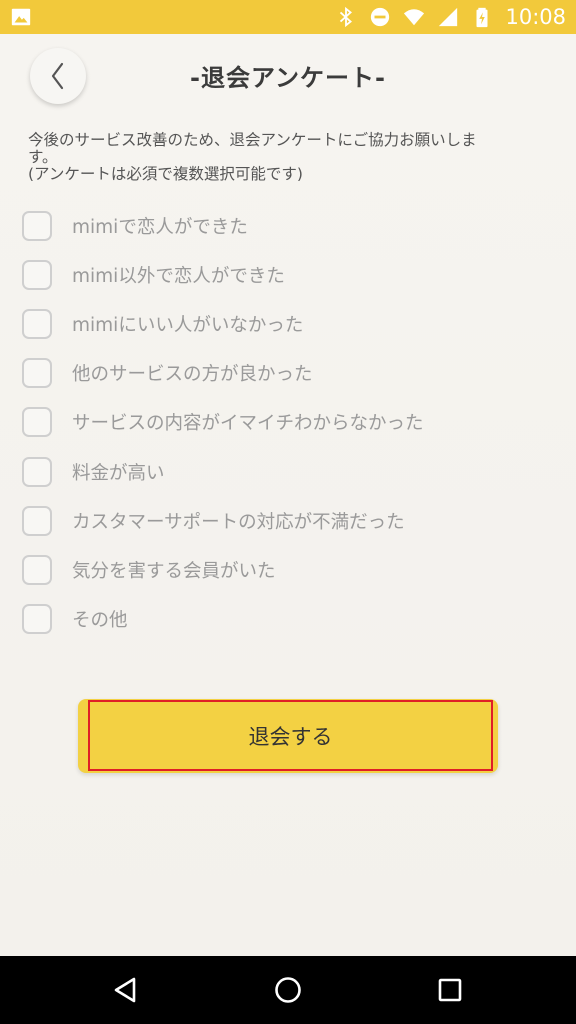 The height and width of the screenshot is (1024, 576). I want to click on option-offensive-member: 気分を害する会員がいた, so click(292, 569).